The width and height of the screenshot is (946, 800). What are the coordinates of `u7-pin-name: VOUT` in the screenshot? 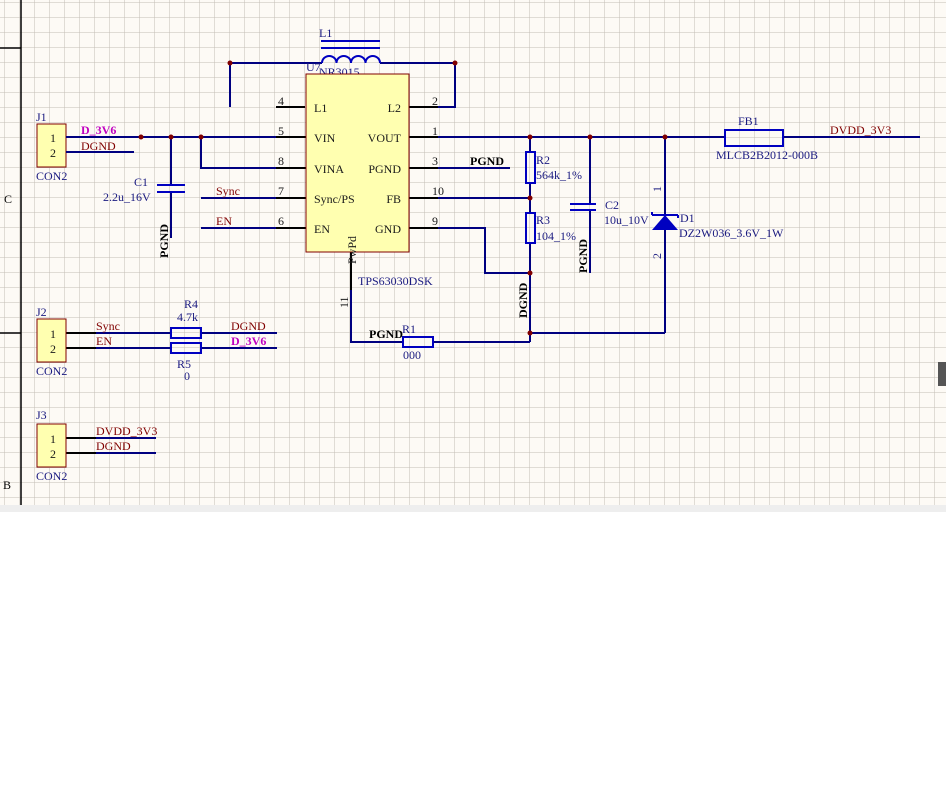 It's located at (385, 138).